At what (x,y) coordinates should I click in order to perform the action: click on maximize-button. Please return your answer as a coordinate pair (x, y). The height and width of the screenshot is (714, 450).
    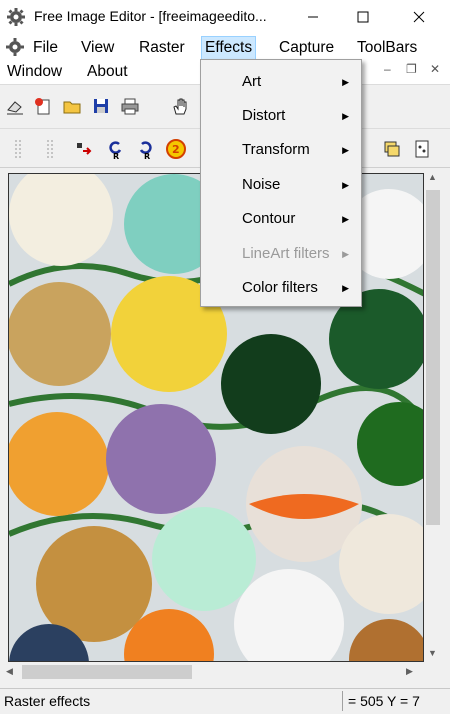
    Looking at the image, I should click on (363, 17).